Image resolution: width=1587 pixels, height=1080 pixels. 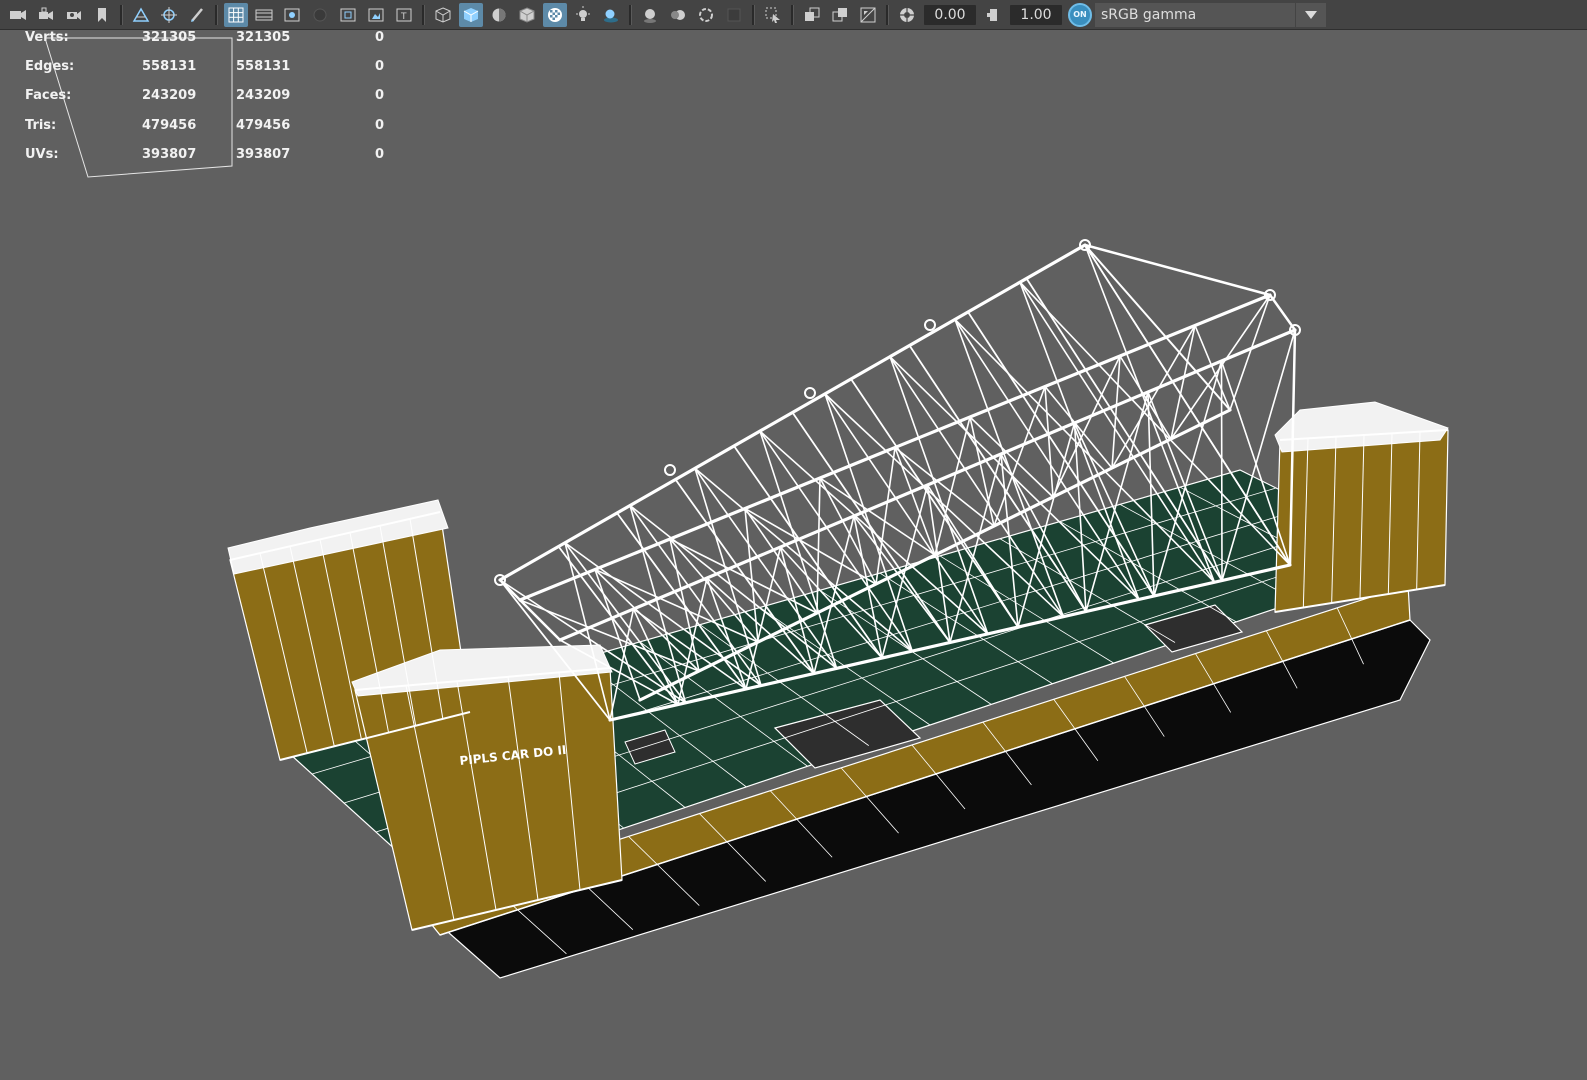 I want to click on smooth-shade-icon, so click(x=471, y=14).